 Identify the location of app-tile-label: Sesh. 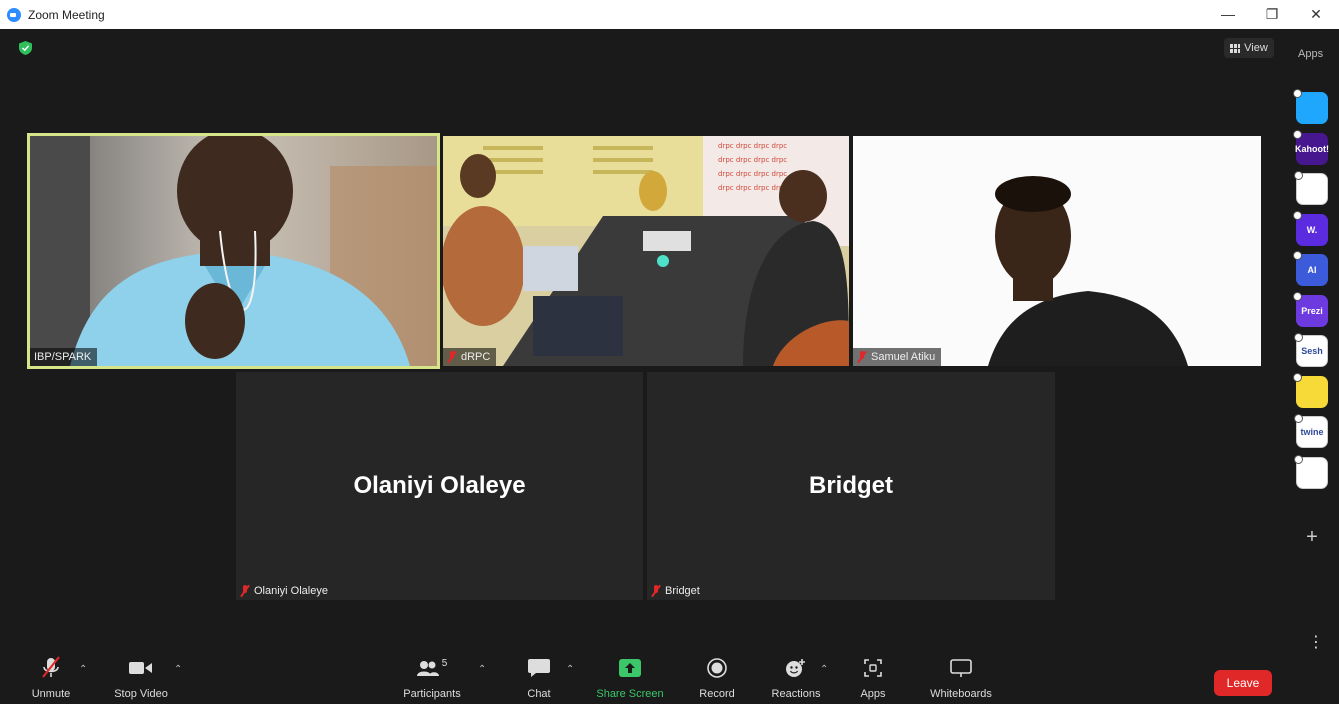
(1312, 351).